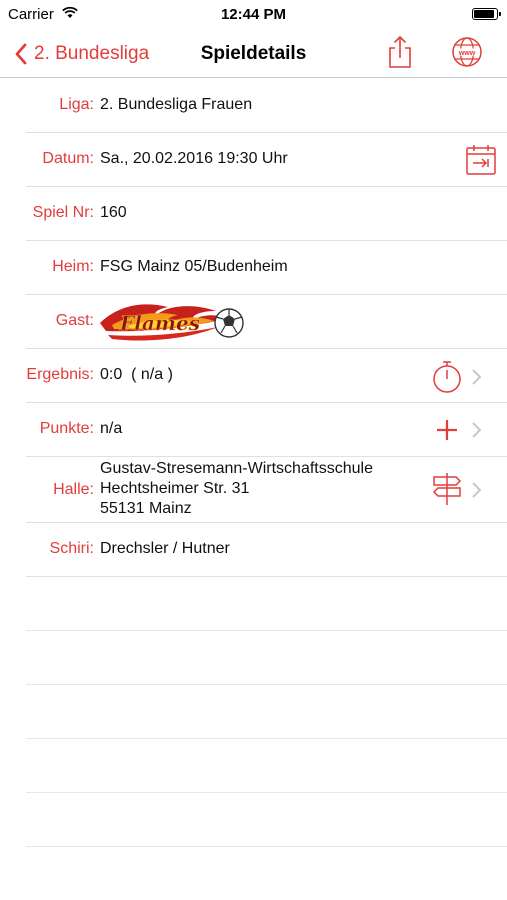  I want to click on datum-value: Sa., 20.02.2016 19:30 Uhr, so click(194, 158).